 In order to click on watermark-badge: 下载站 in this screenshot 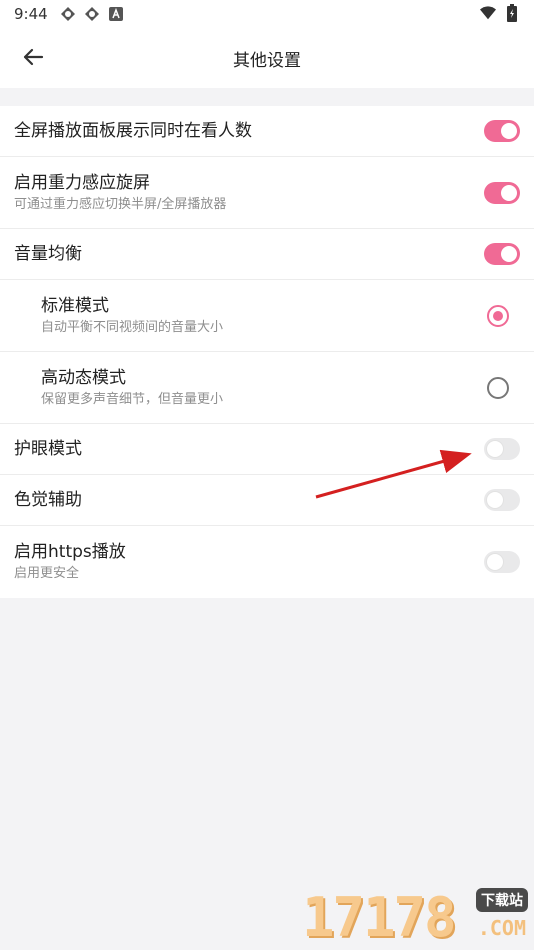, I will do `click(502, 900)`.